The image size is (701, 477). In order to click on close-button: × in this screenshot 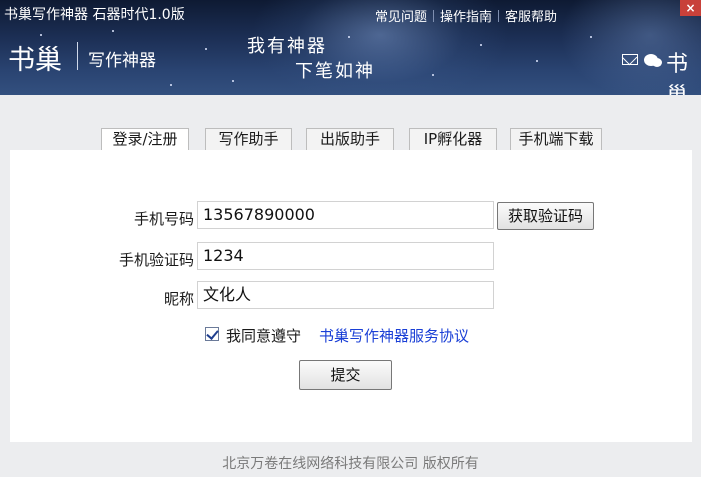, I will do `click(690, 8)`.